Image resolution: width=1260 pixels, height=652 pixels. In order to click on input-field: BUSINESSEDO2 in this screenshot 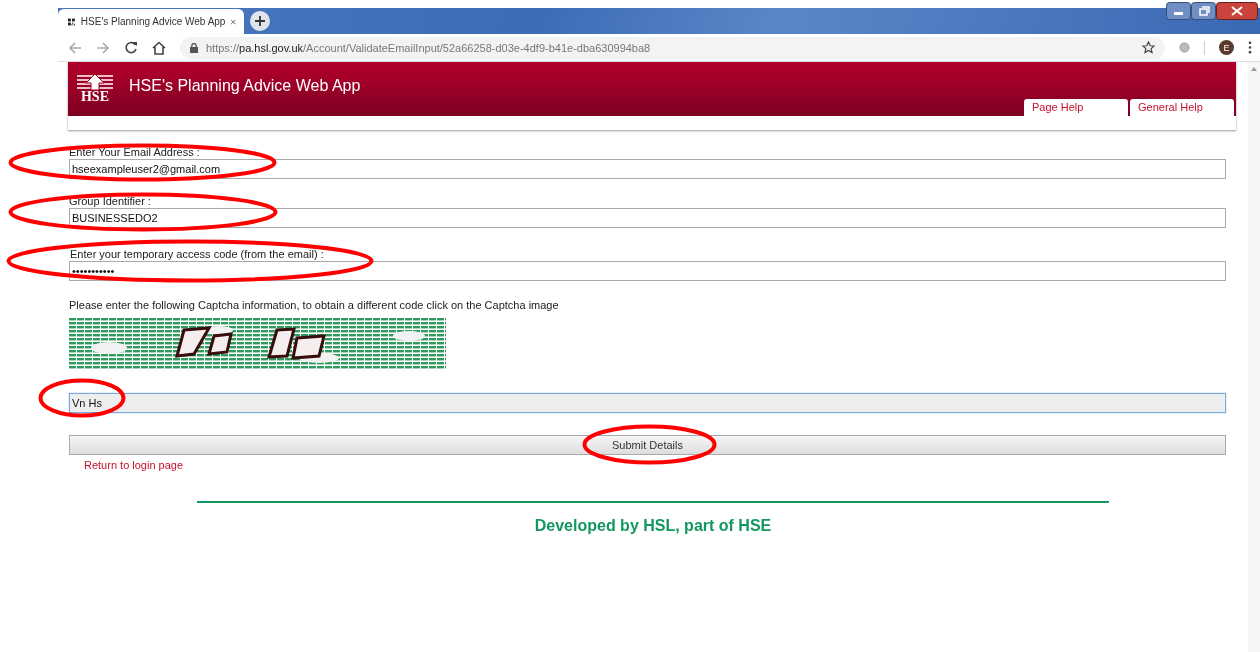, I will do `click(647, 218)`.